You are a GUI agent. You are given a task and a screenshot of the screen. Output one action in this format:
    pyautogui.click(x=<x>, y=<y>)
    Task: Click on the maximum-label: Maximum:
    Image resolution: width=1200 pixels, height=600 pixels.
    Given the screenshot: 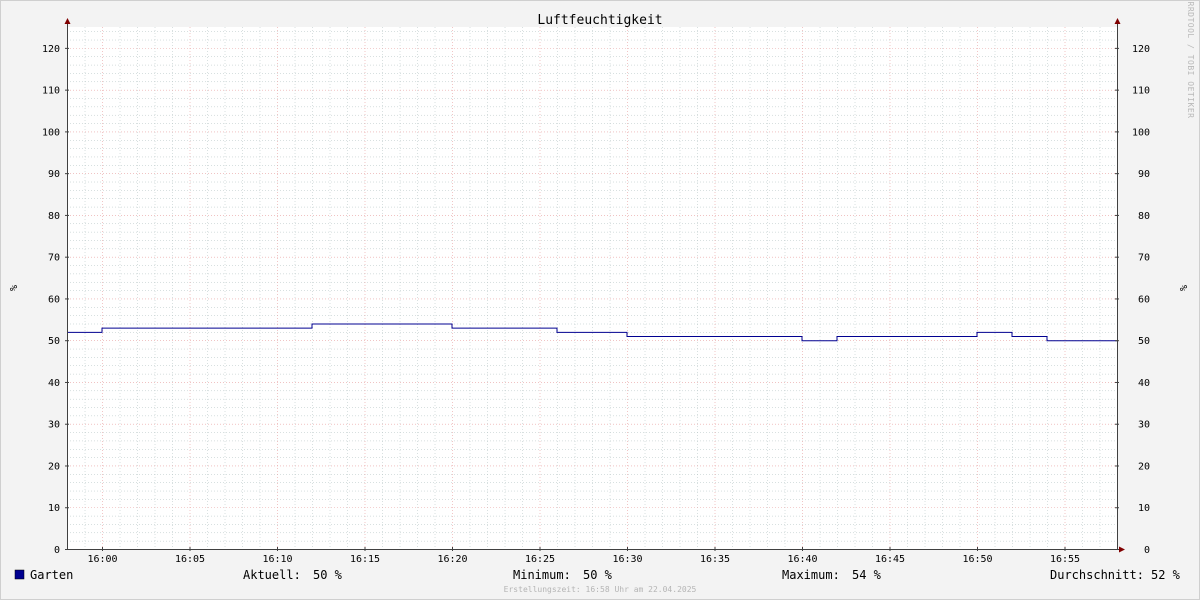 What is the action you would take?
    pyautogui.click(x=811, y=575)
    